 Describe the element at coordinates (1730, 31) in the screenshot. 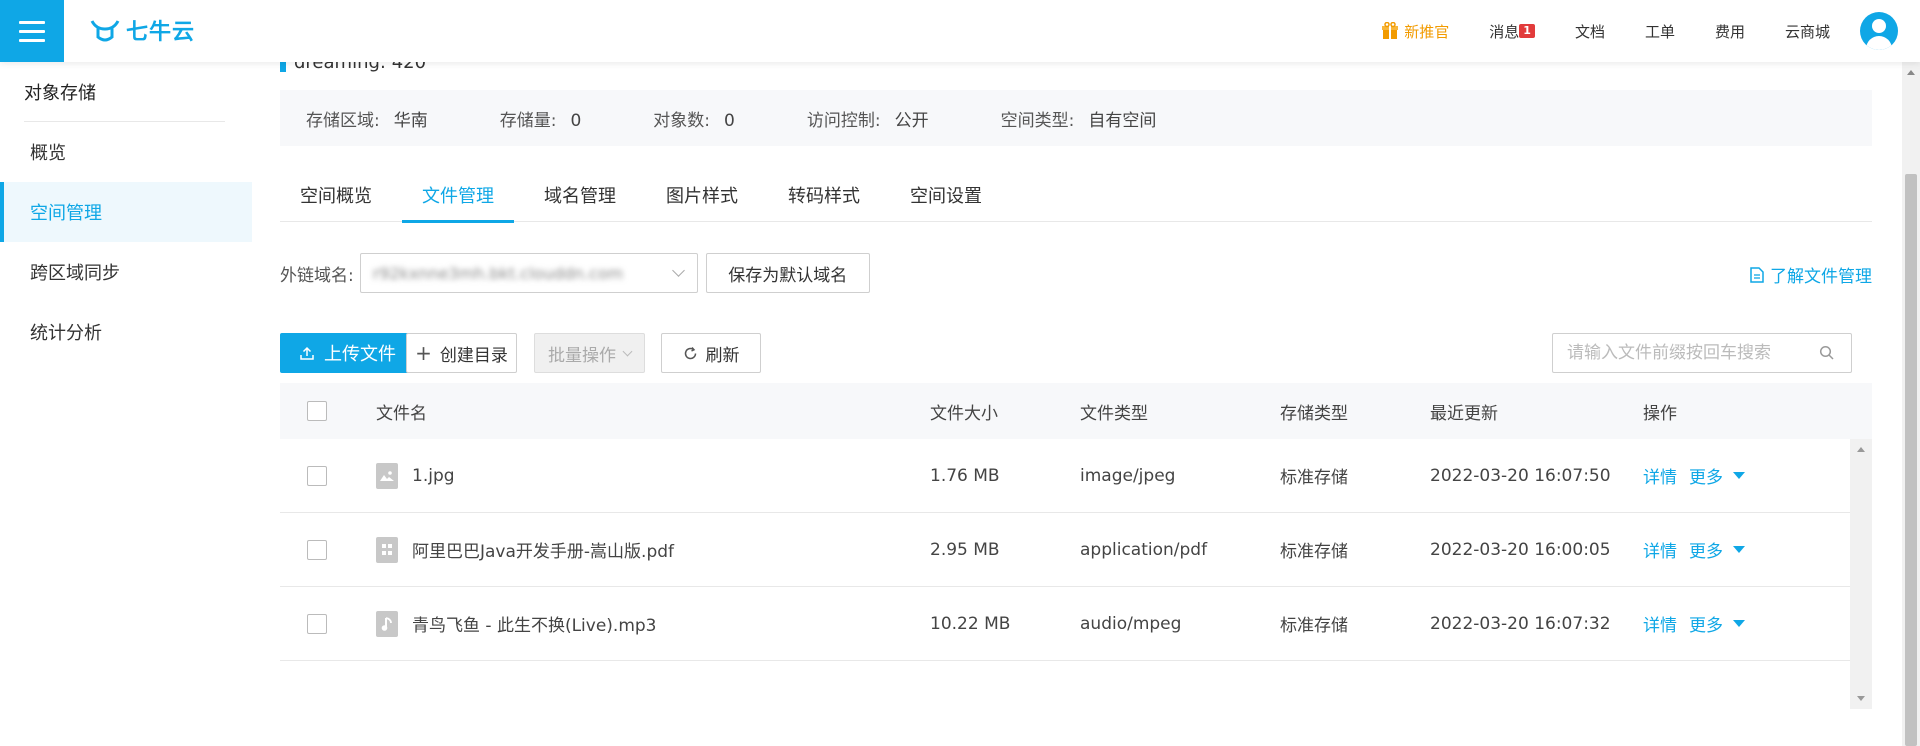

I see `nav-billing: 费用` at that location.